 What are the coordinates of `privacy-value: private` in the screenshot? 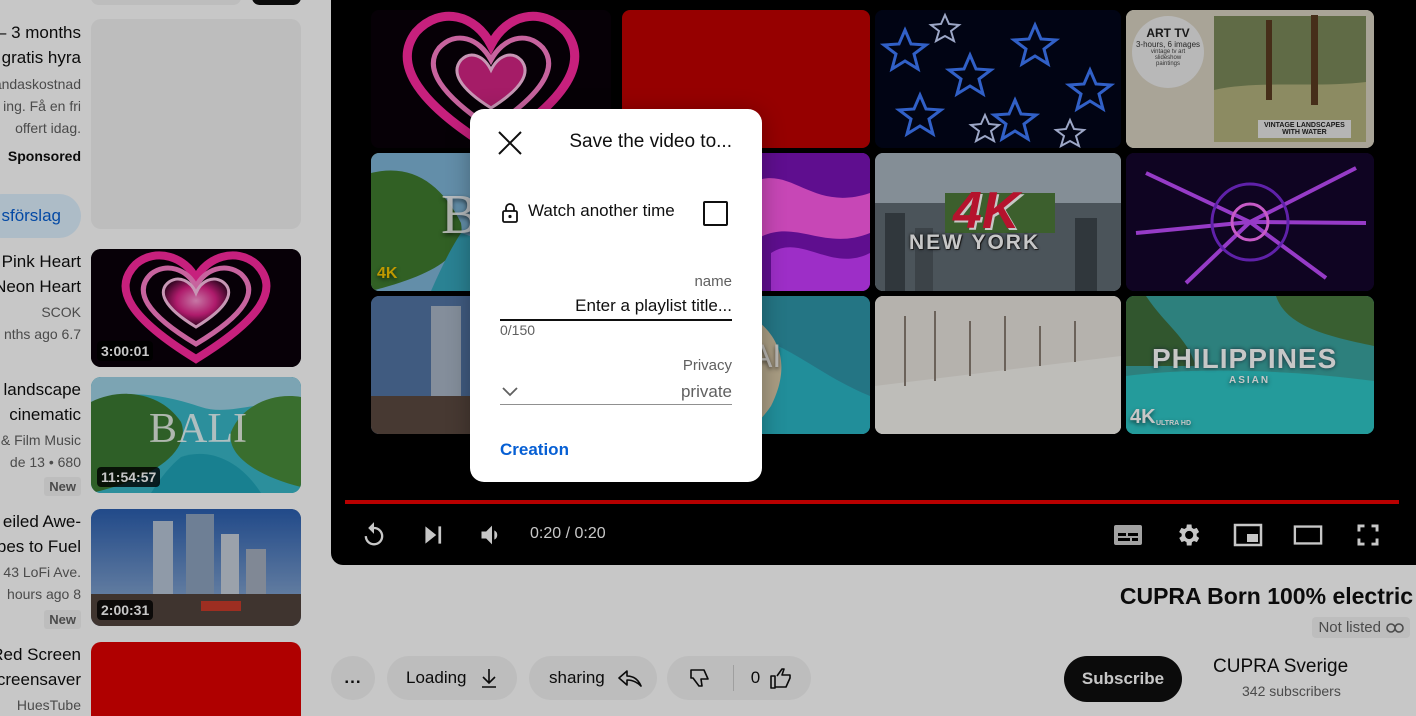 It's located at (706, 391).